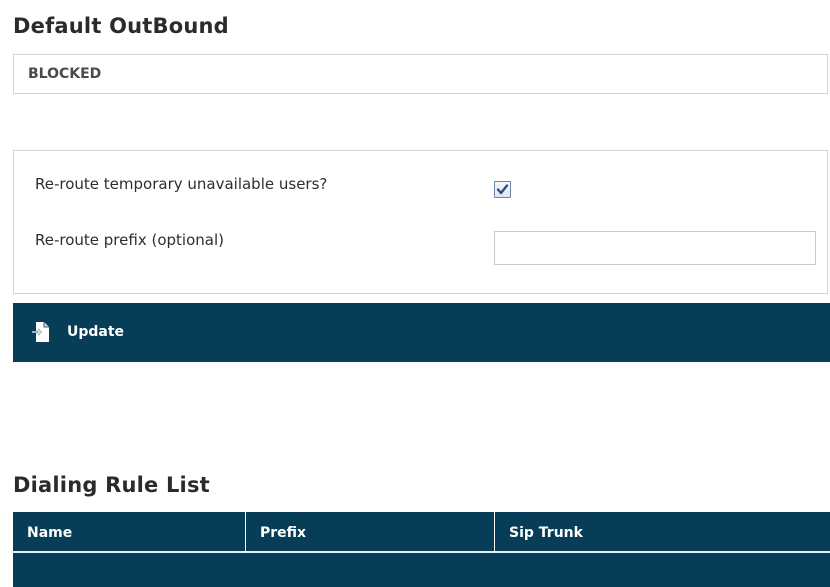 This screenshot has height=587, width=830. Describe the element at coordinates (181, 184) in the screenshot. I see `reroute-checkbox-label: Re-route temporary unavailable users?` at that location.